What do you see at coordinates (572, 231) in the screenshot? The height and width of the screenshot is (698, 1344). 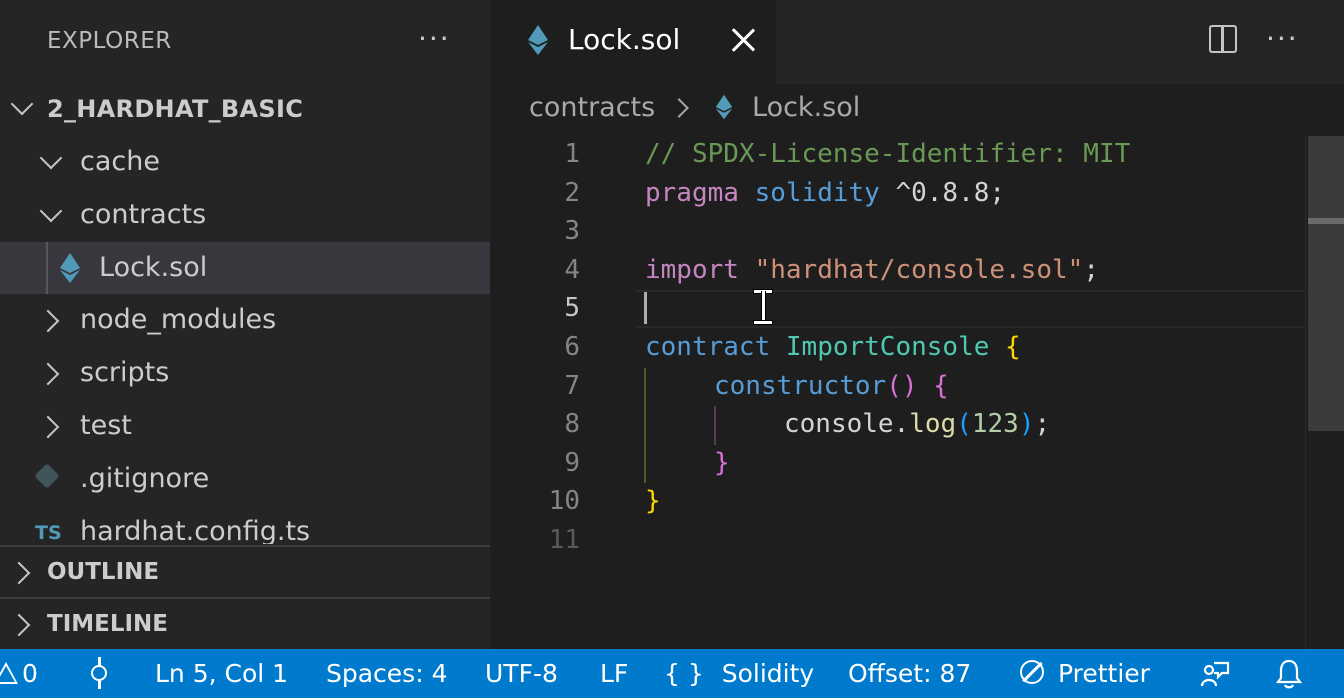 I see `line-number: 3` at bounding box center [572, 231].